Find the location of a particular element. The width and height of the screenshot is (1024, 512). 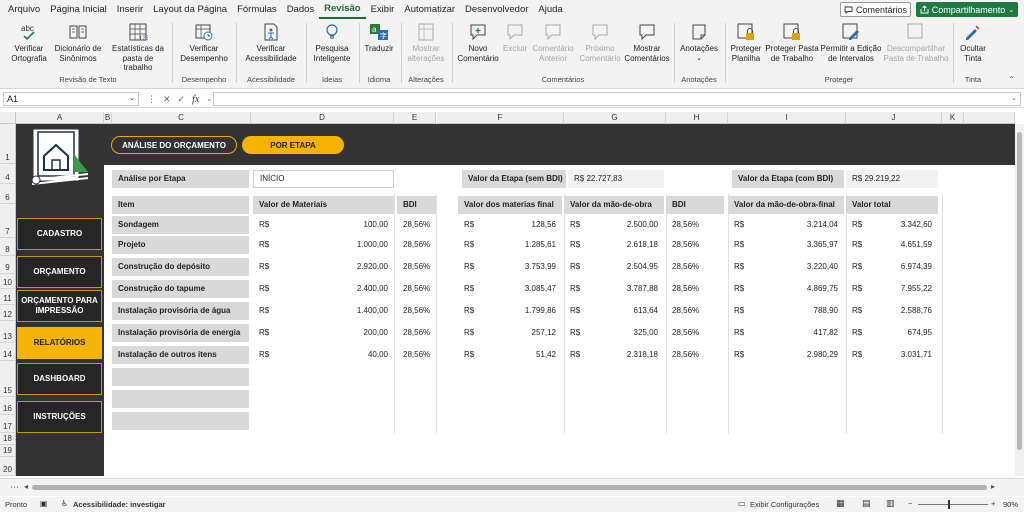

zoom-out-icon: − is located at coordinates (910, 503).